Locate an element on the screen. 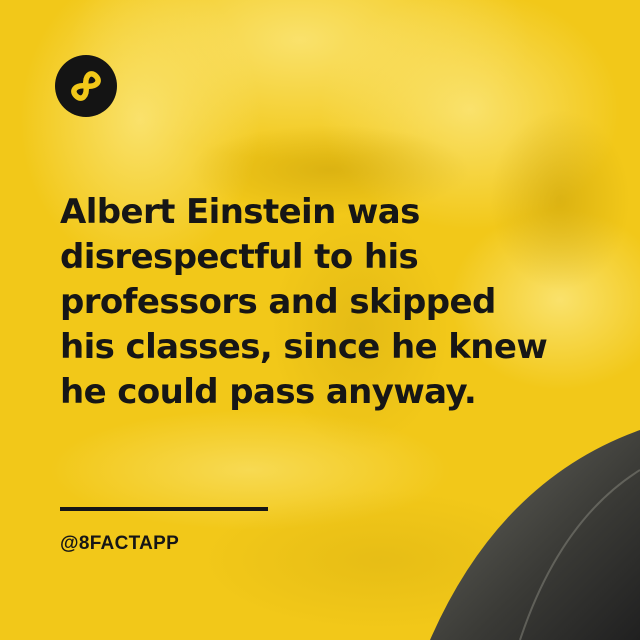 This screenshot has width=640, height=640. social-handle: @8FACTAPP is located at coordinates (120, 543).